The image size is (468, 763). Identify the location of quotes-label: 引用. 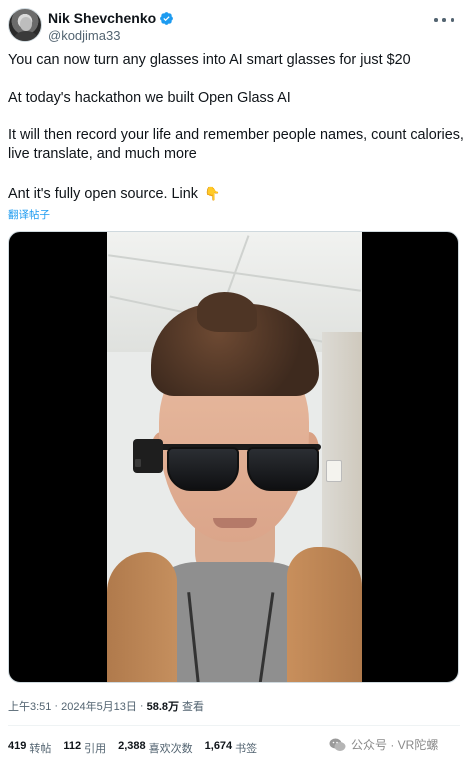
(95, 749).